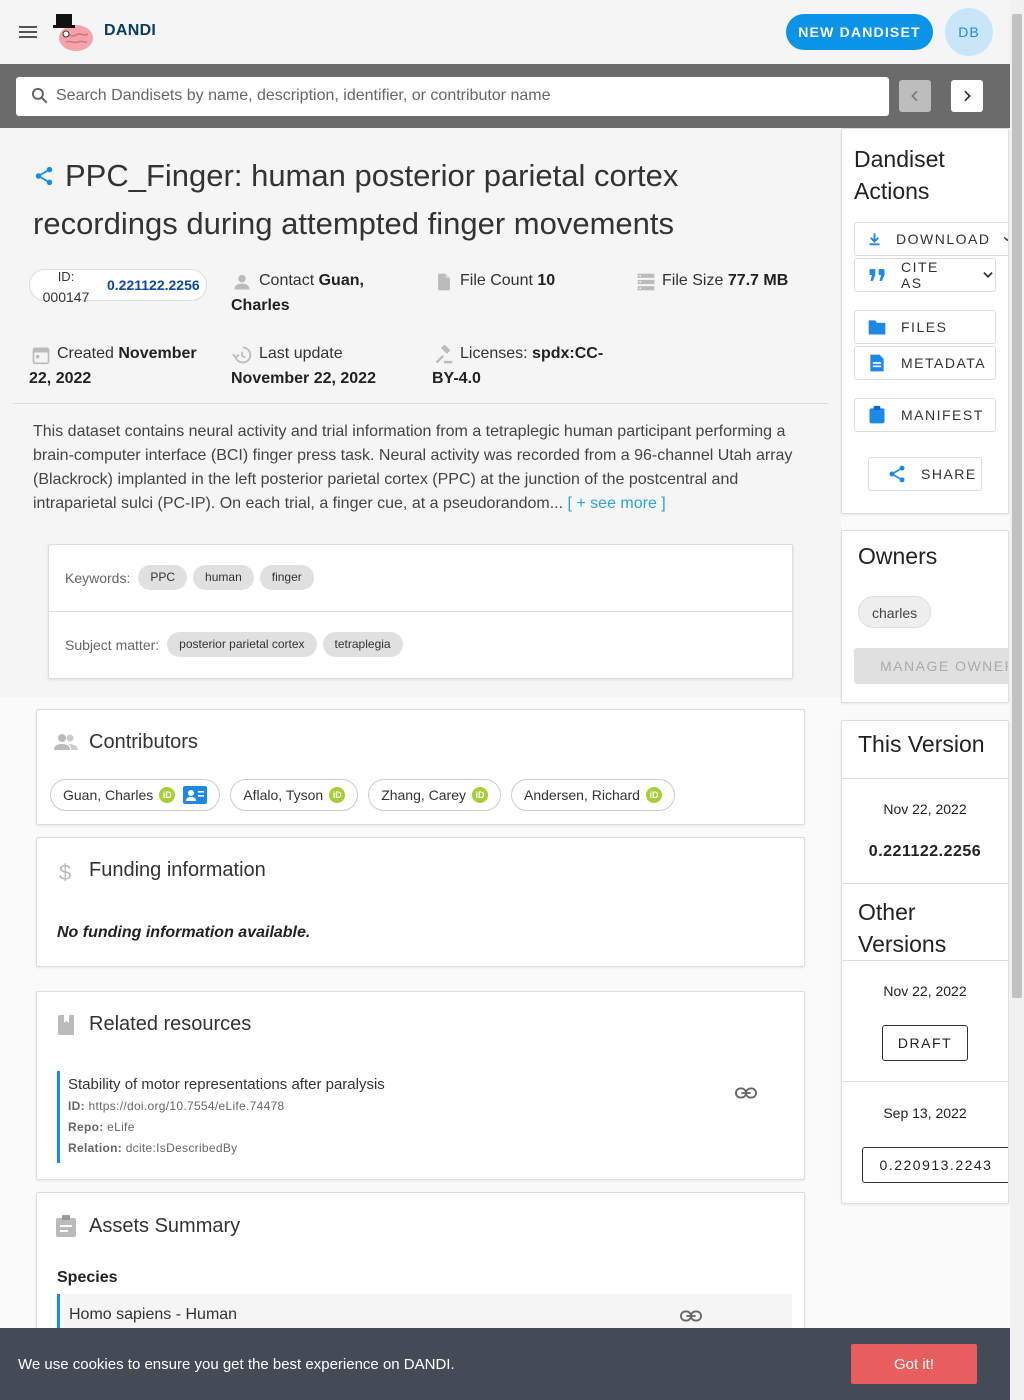 The width and height of the screenshot is (1024, 1400). Describe the element at coordinates (725, 280) in the screenshot. I see `file-size: File Size 77.7 MB` at that location.